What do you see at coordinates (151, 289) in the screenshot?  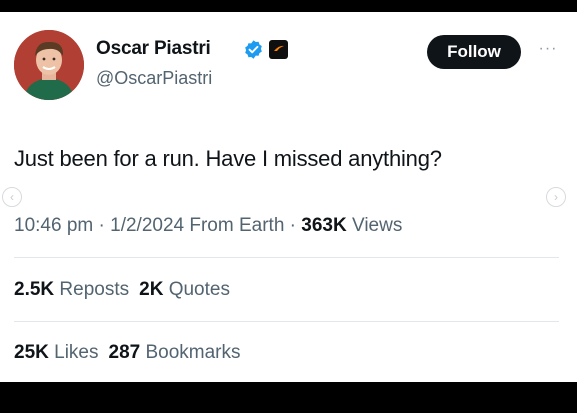 I see `quotes-count: 2K` at bounding box center [151, 289].